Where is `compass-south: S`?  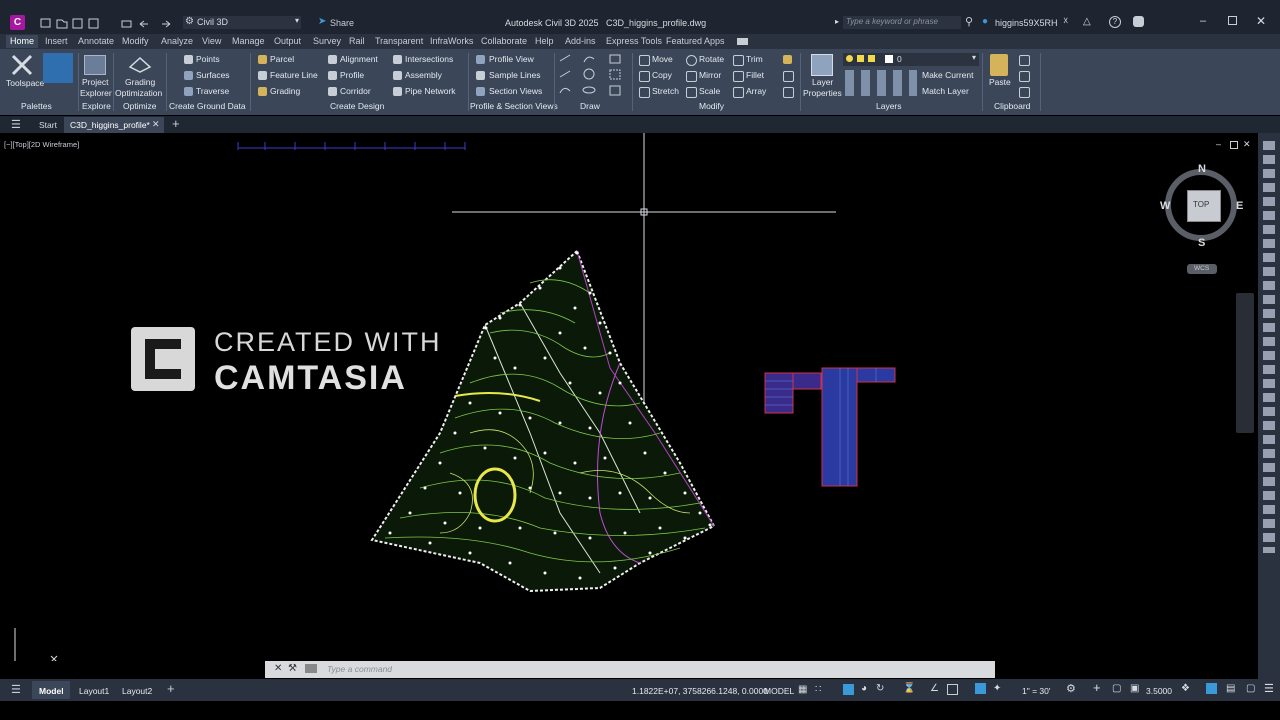 compass-south: S is located at coordinates (1201, 243).